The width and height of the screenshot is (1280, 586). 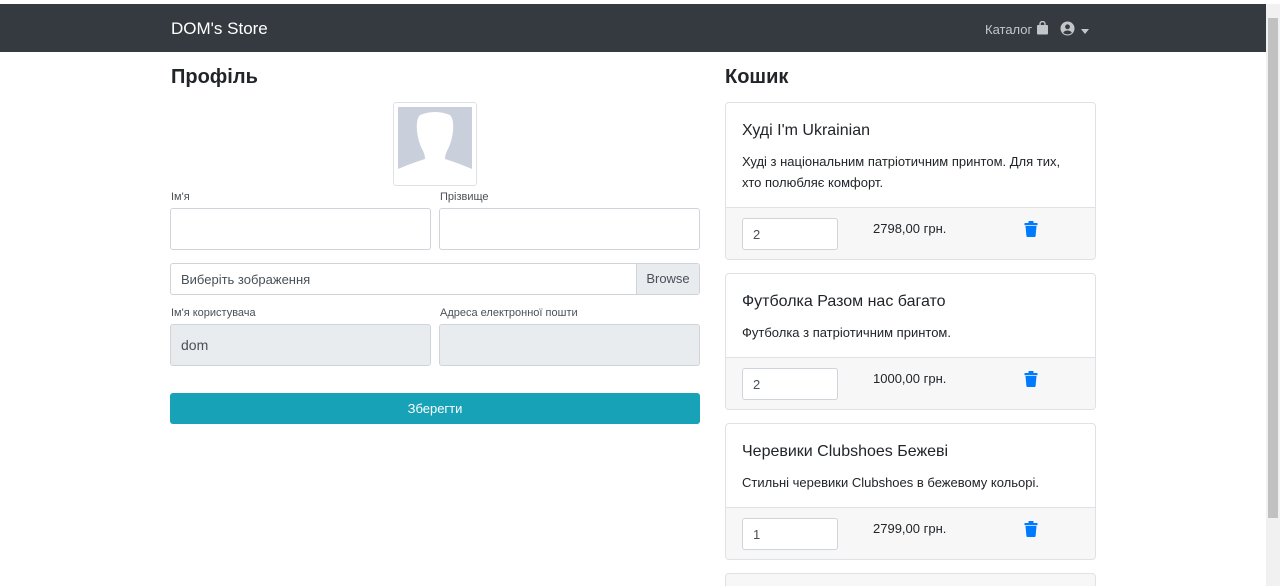 I want to click on avatar-placeholder-icon, so click(x=435, y=144).